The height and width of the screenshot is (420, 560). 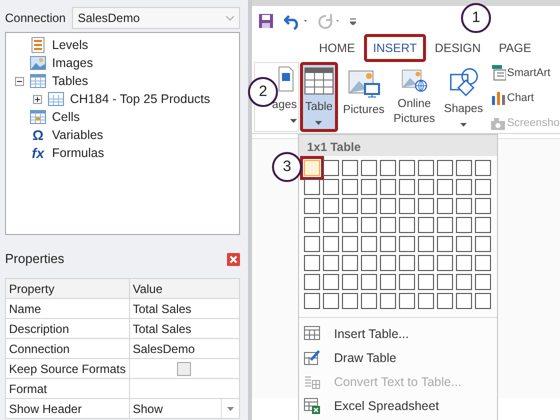 What do you see at coordinates (184, 408) in the screenshot?
I see `property-dropdown: Show` at bounding box center [184, 408].